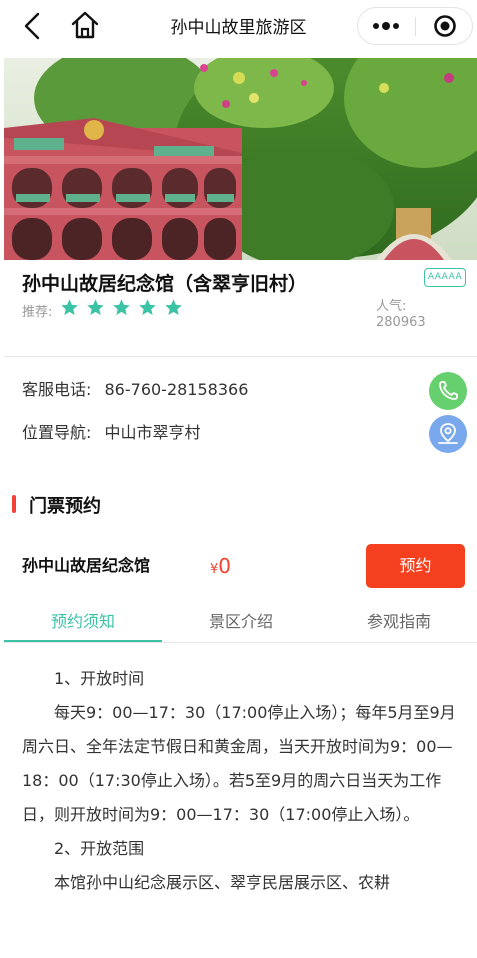 Image resolution: width=477 pixels, height=958 pixels. Describe the element at coordinates (57, 432) in the screenshot. I see `location-nav-label: 位置导航:` at that location.